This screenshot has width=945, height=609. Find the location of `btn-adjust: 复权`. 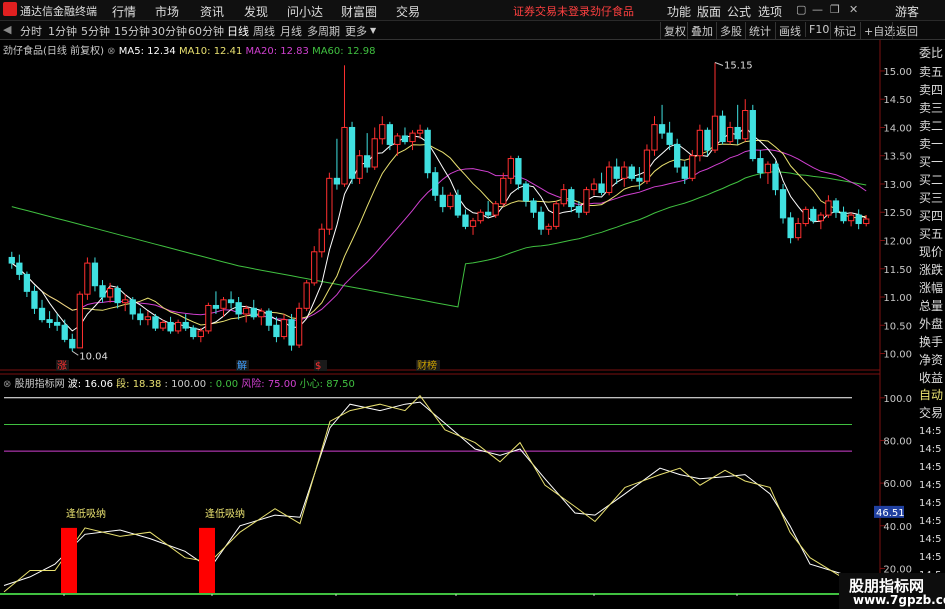

btn-adjust: 复权 is located at coordinates (674, 31).